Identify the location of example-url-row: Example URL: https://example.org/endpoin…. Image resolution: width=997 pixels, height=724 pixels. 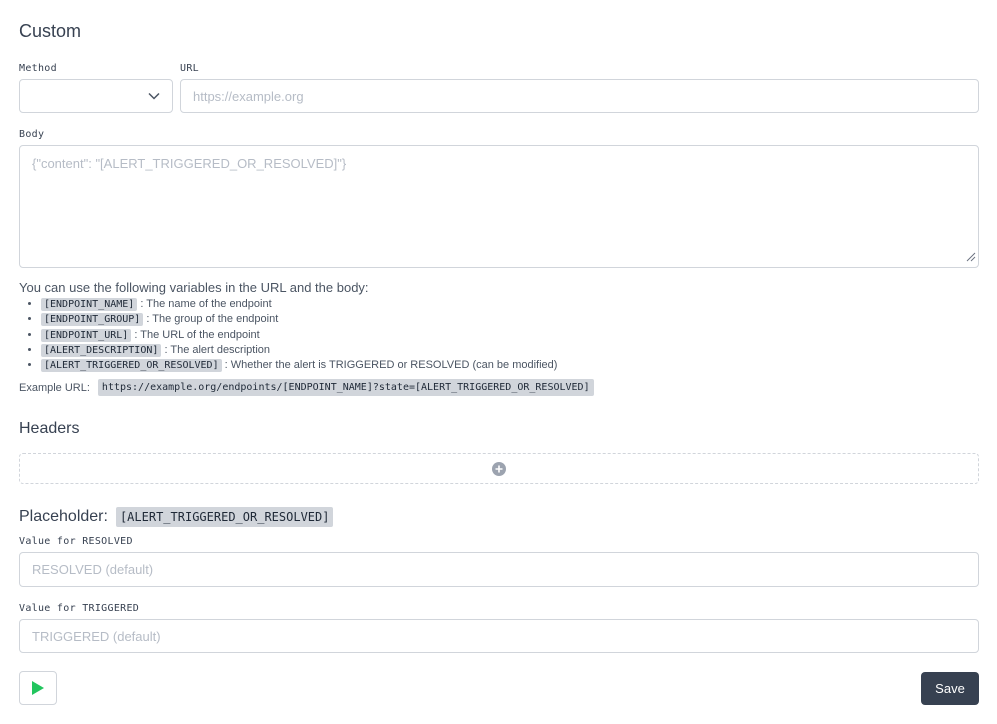
(306, 387).